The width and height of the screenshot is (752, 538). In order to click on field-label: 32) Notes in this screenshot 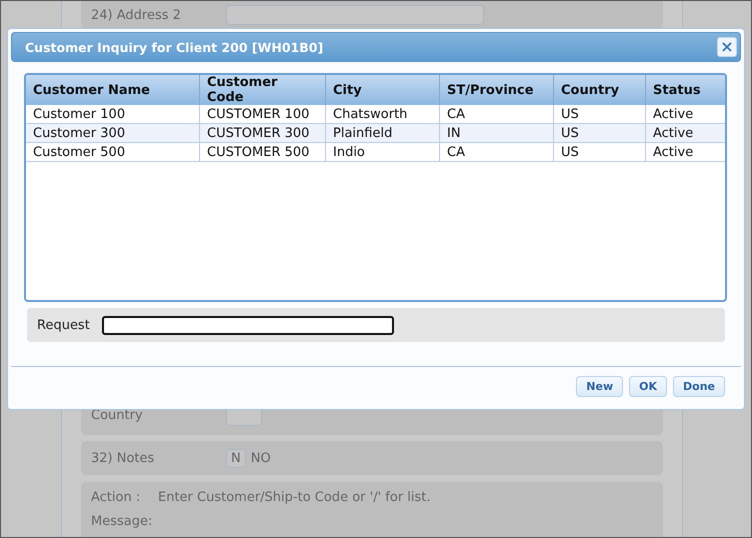, I will do `click(123, 458)`.